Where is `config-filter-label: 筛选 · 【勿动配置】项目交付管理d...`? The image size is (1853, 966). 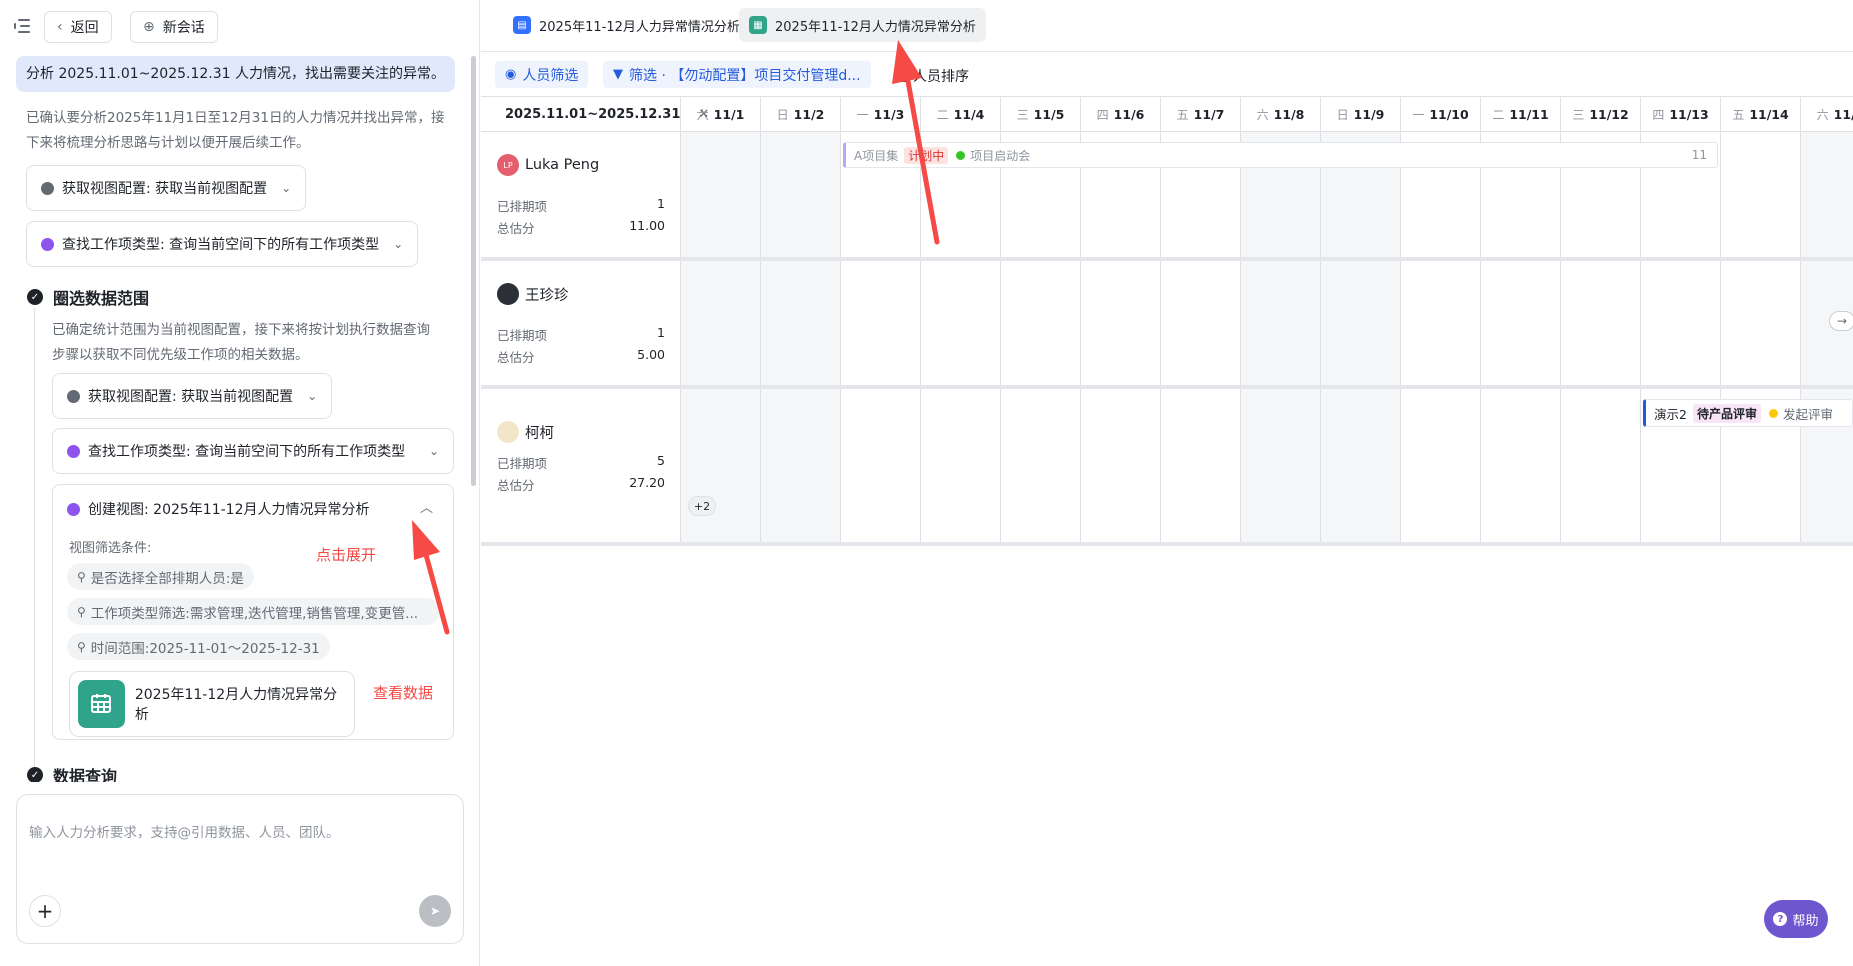 config-filter-label: 筛选 · 【勿动配置】项目交付管理d... is located at coordinates (745, 75).